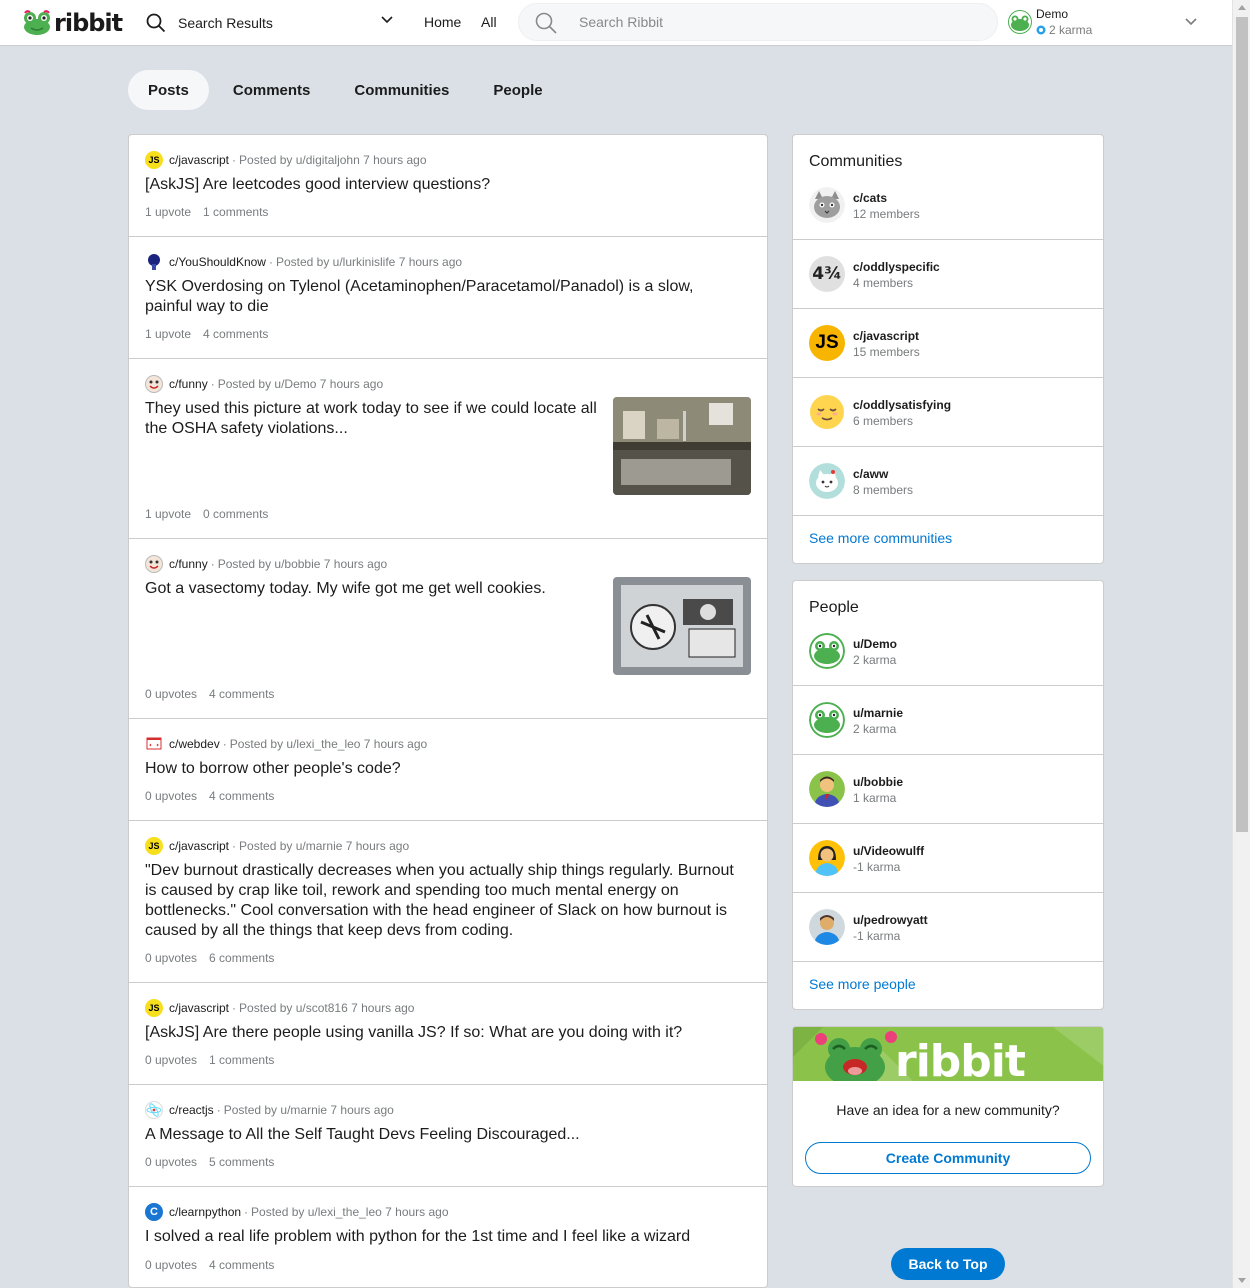  Describe the element at coordinates (1071, 30) in the screenshot. I see `user-karma-value: 2 karma` at that location.